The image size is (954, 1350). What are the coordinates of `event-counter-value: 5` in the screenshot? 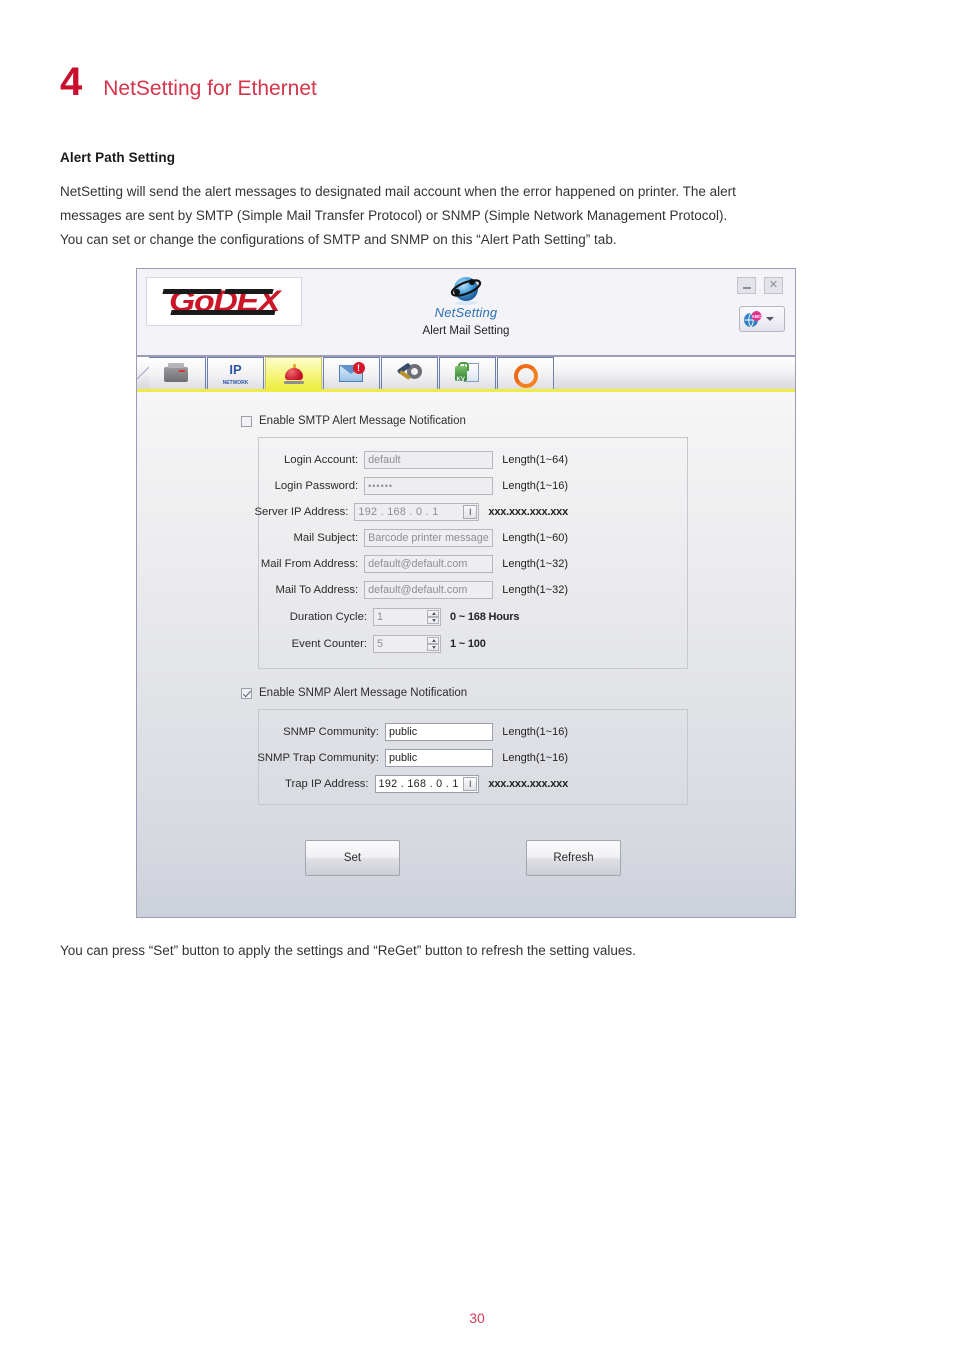 It's located at (380, 643).